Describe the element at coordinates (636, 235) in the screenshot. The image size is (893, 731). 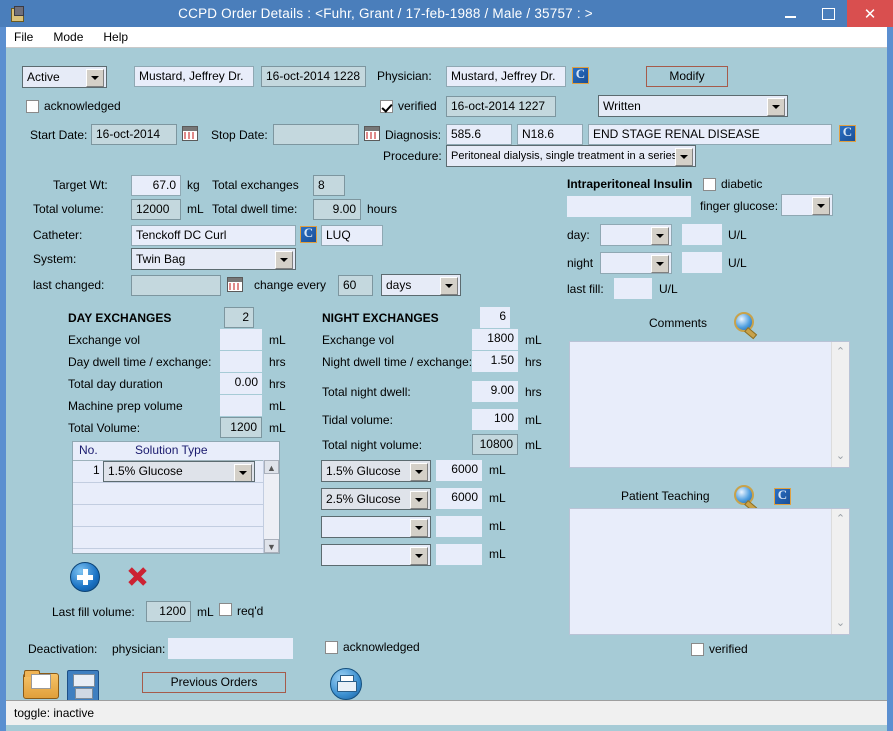
I see `insulin-day-select` at that location.